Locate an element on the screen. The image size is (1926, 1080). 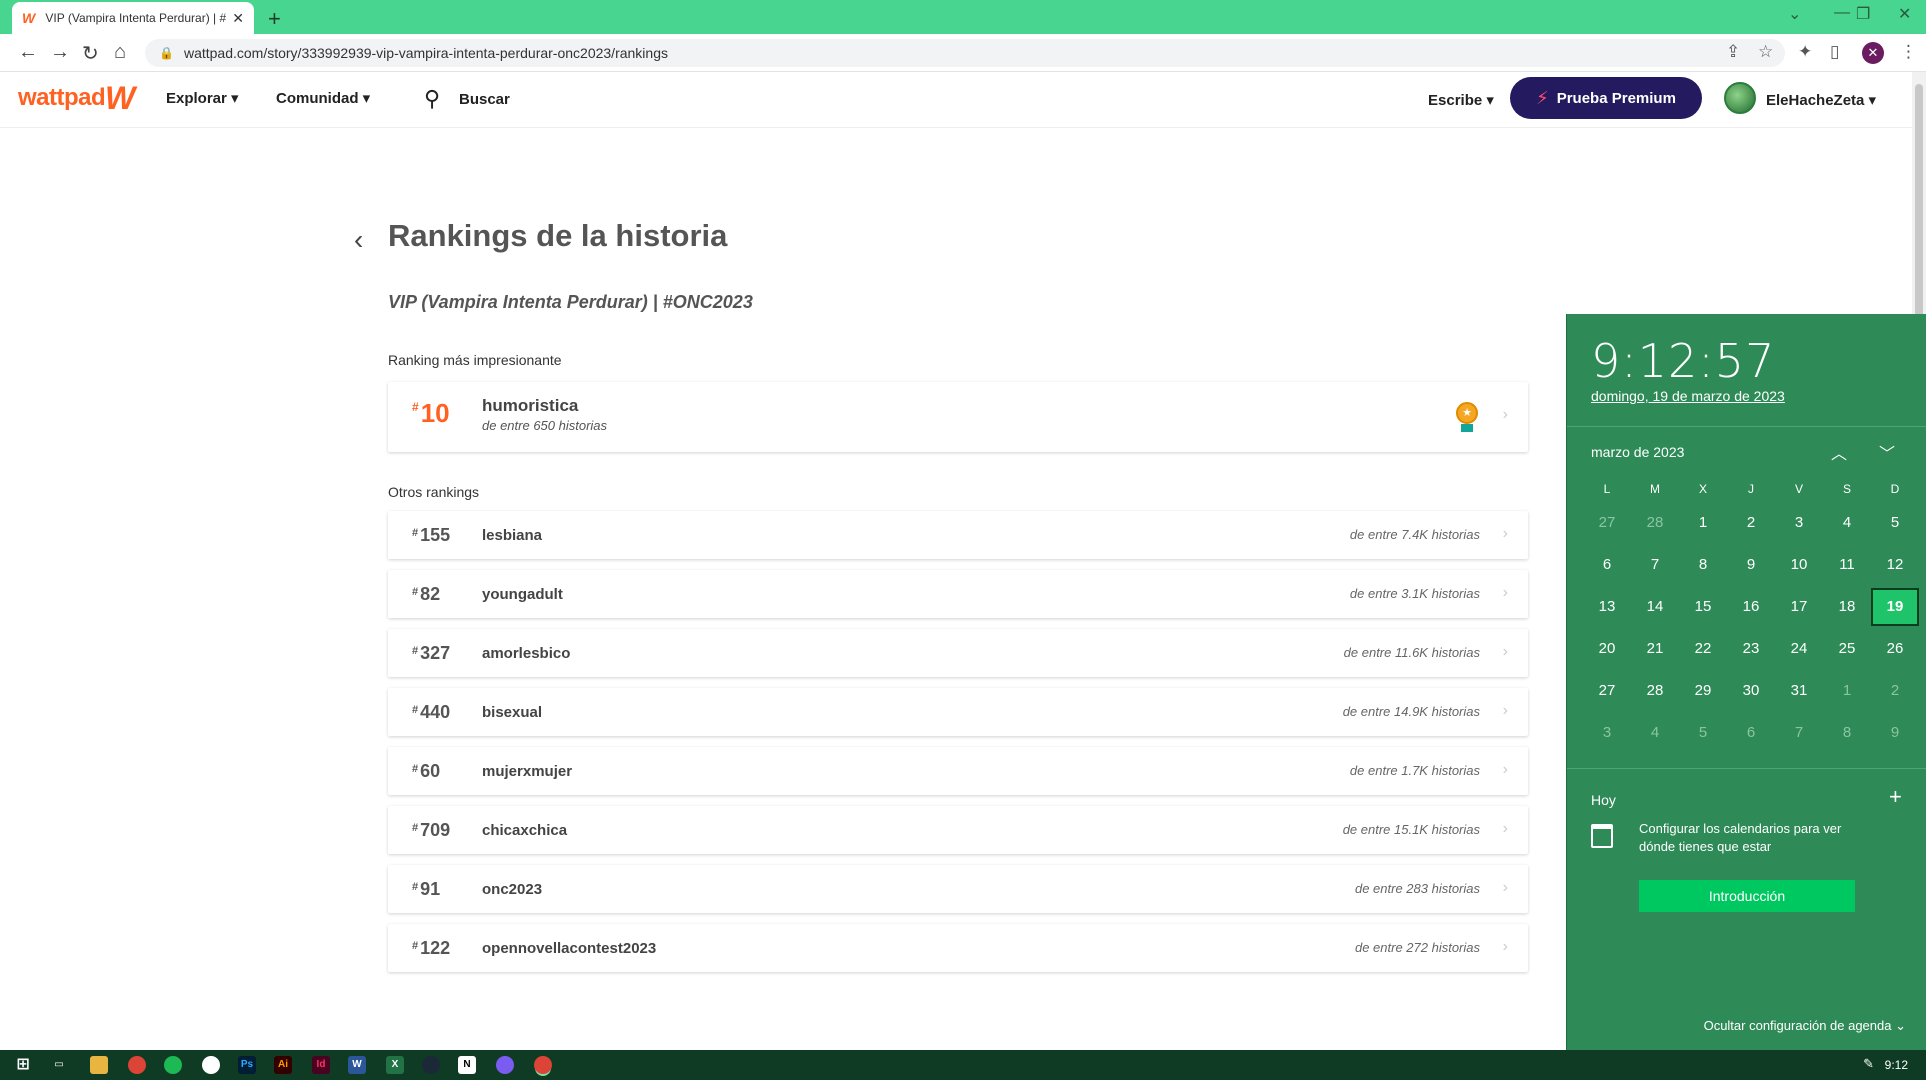
app-icon is located at coordinates (211, 1065).